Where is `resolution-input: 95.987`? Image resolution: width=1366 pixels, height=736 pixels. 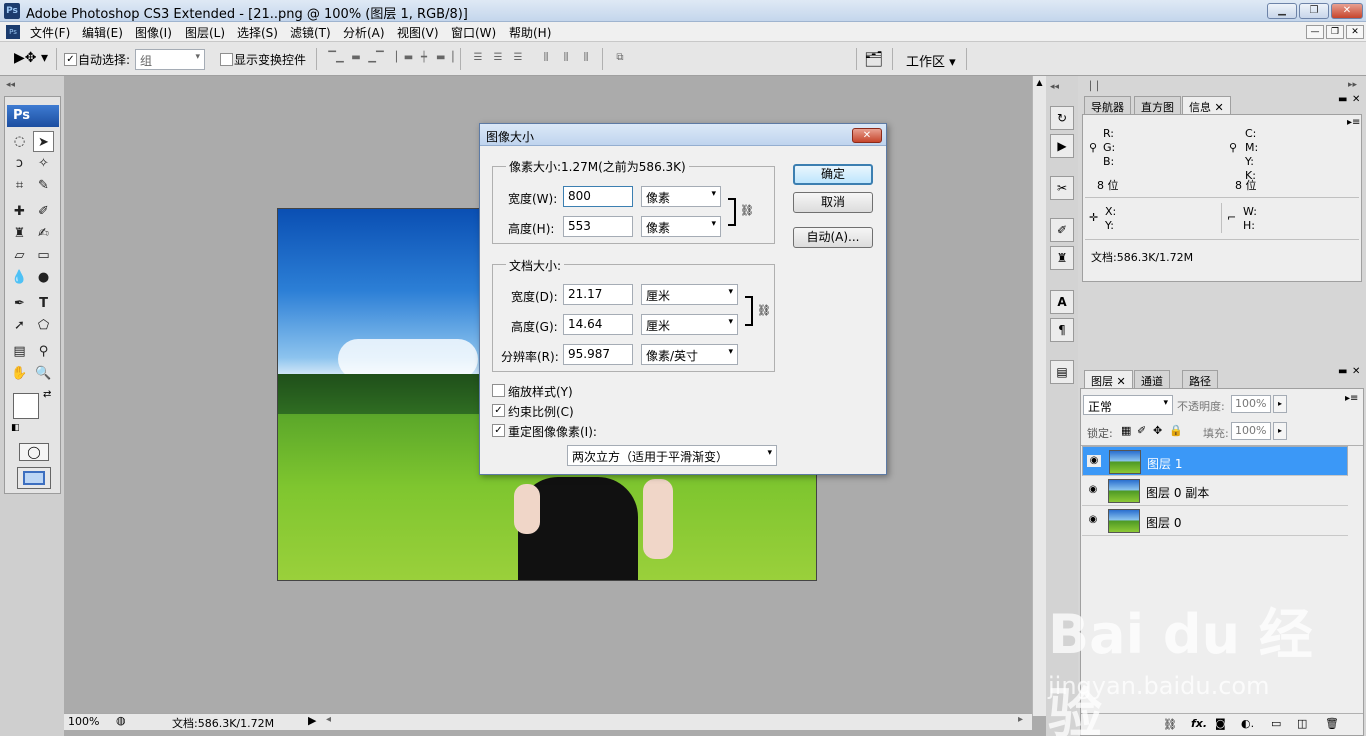
resolution-input: 95.987 is located at coordinates (598, 354).